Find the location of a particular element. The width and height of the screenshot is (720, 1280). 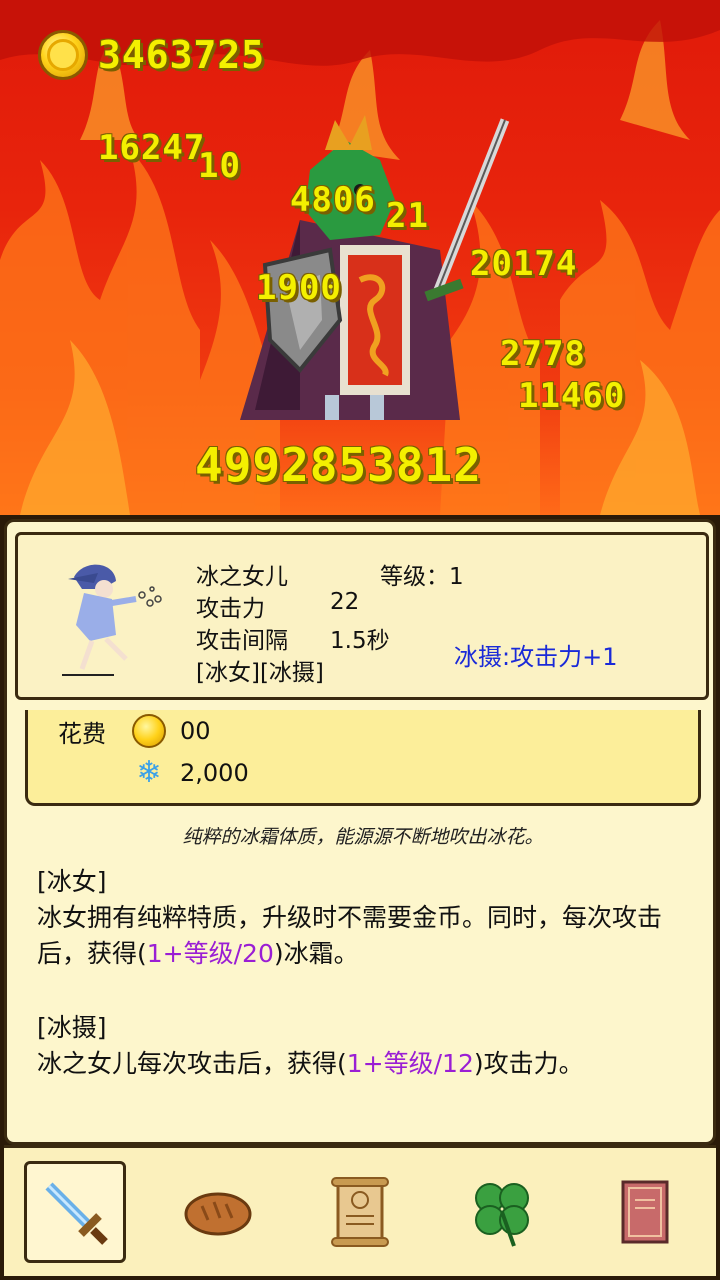

buff-status: 冰摄:攻击力+1 is located at coordinates (536, 657).